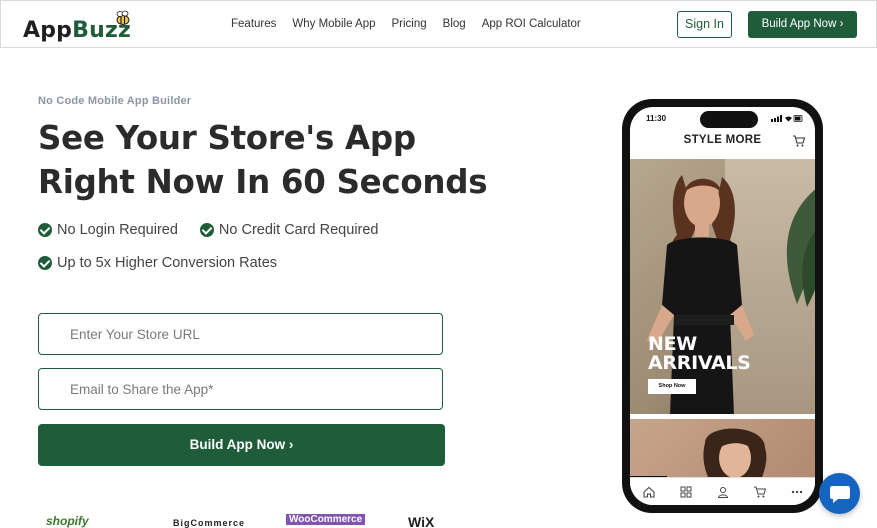  Describe the element at coordinates (722, 140) in the screenshot. I see `store-title: STYLE MORE` at that location.